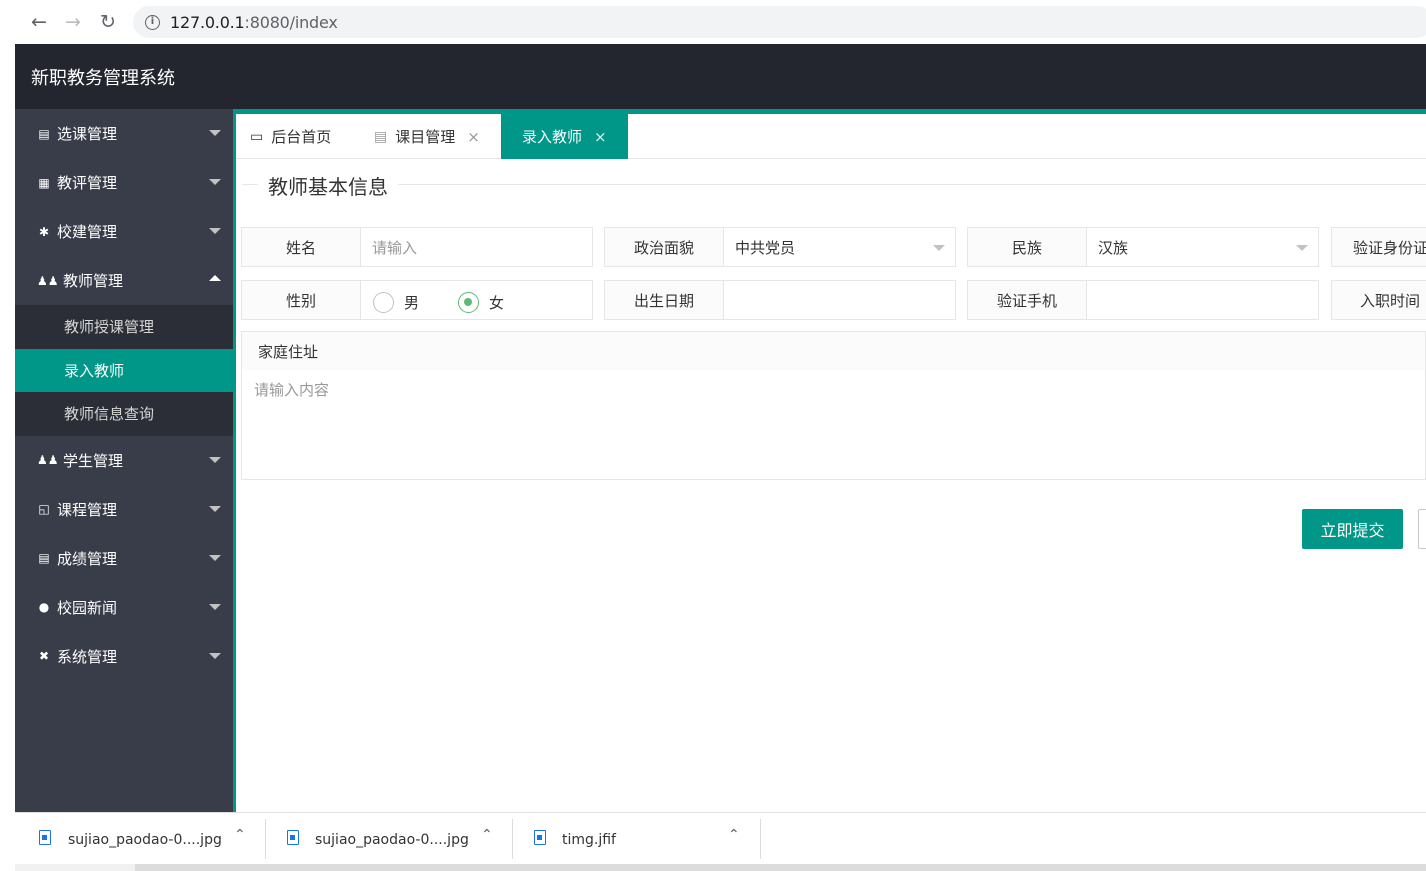 This screenshot has height=871, width=1426. Describe the element at coordinates (1378, 300) in the screenshot. I see `hire-date-label: 入职时间` at that location.